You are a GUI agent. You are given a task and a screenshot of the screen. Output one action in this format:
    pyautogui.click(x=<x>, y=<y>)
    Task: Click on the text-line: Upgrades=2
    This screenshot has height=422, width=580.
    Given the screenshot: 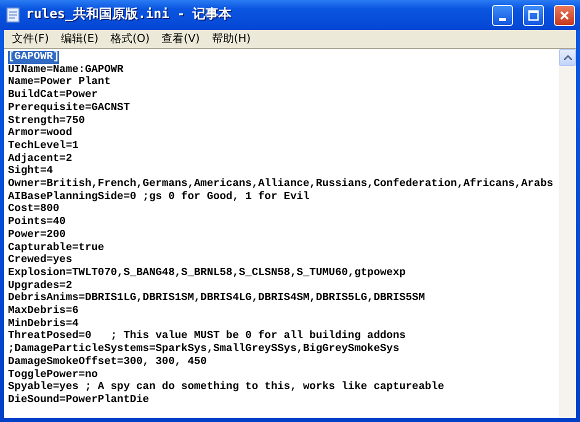 What is the action you would take?
    pyautogui.click(x=40, y=286)
    